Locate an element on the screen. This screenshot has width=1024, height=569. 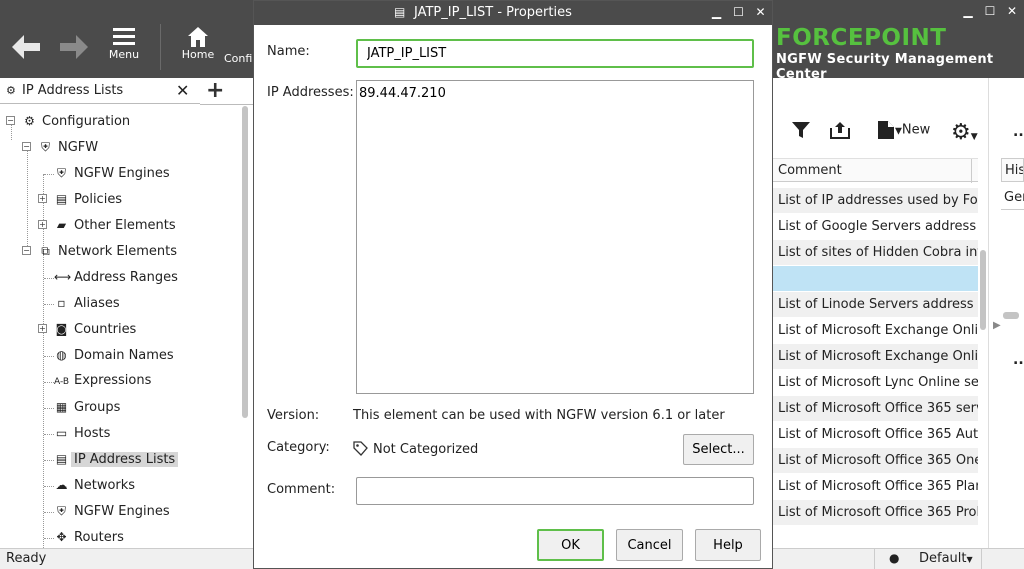
category-value: Not Categorized is located at coordinates (426, 449).